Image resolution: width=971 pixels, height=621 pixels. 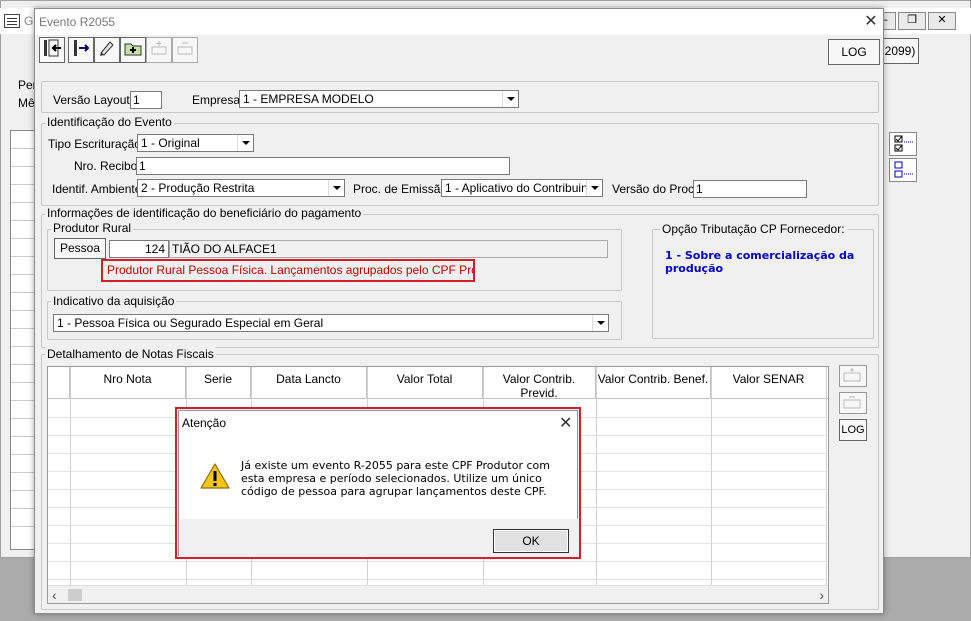 I want to click on edit-icon, so click(x=107, y=50).